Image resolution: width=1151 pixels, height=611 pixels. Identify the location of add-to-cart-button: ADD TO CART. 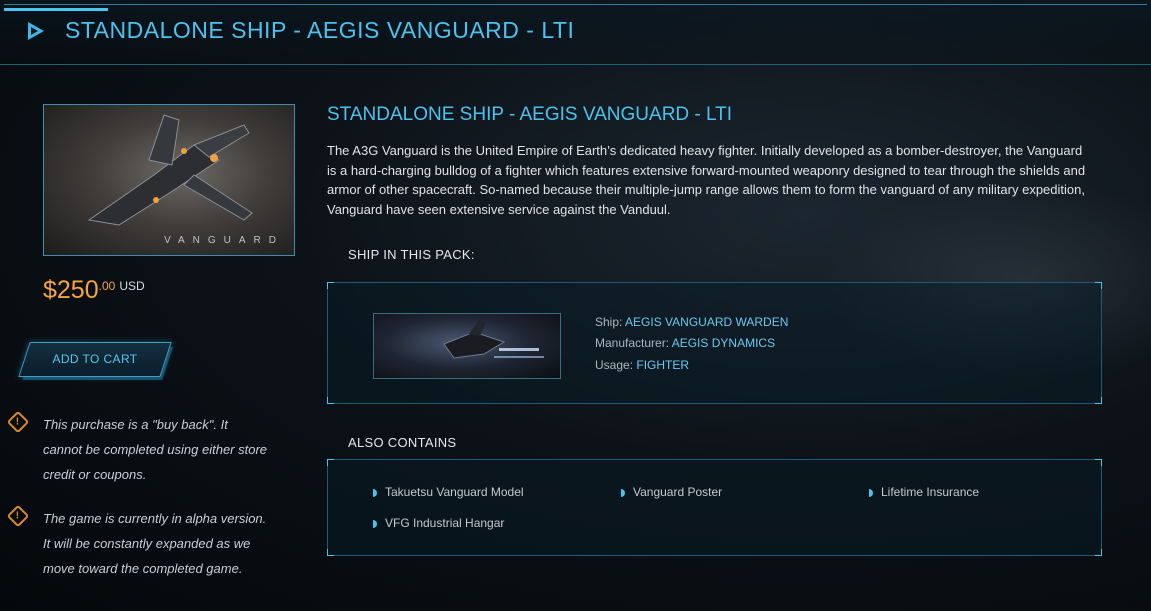
(95, 359).